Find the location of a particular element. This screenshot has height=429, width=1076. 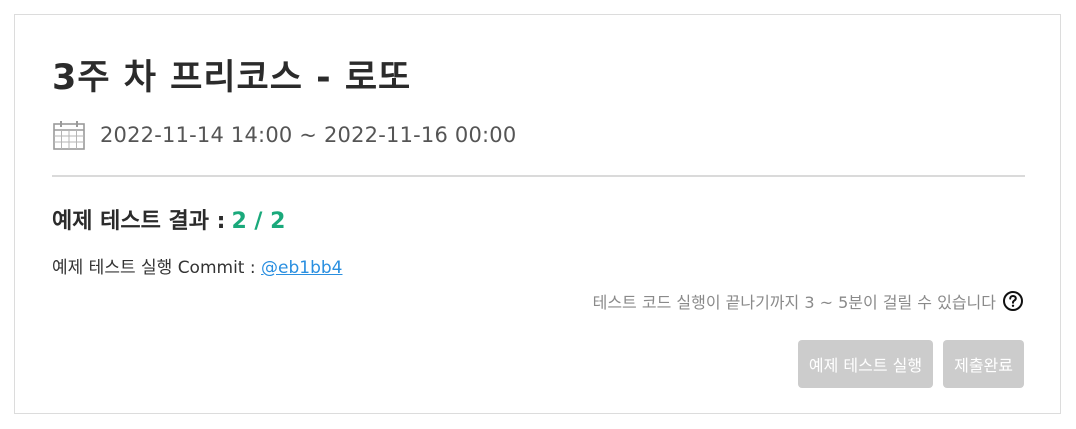

test-result: 예제 테스트 결과 :2 / 2 is located at coordinates (168, 219).